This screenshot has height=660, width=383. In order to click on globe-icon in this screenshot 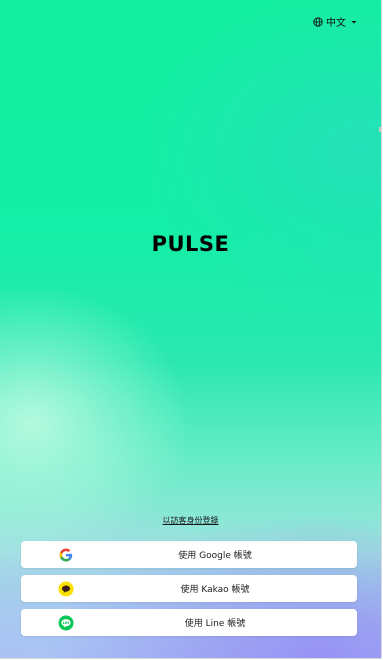, I will do `click(318, 21)`.